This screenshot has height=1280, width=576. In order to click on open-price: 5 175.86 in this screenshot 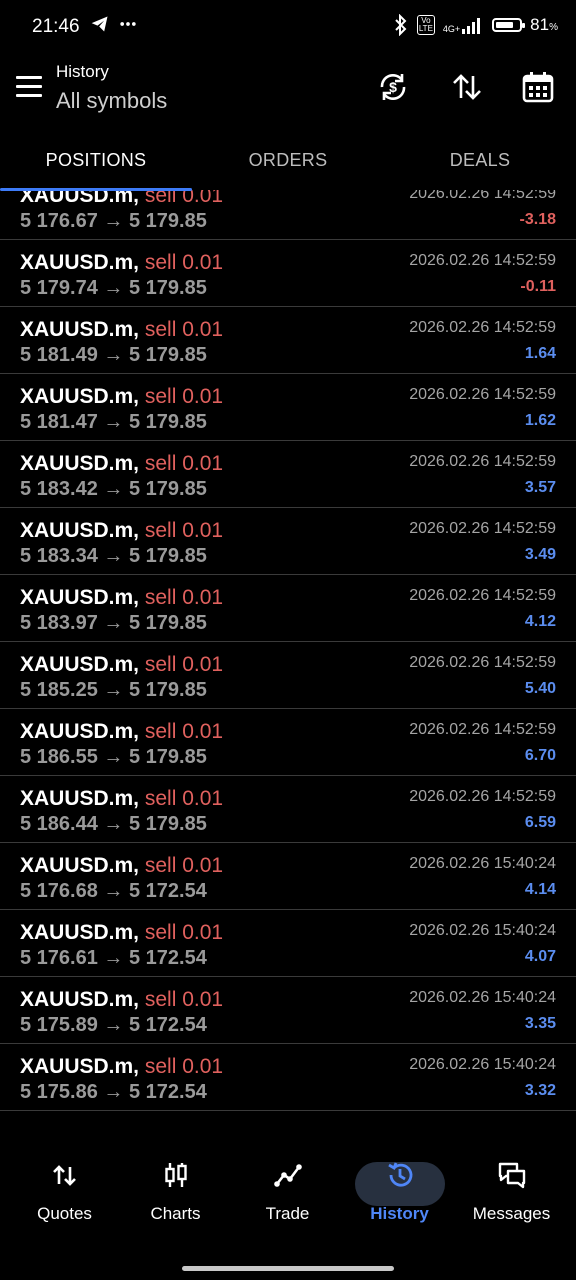, I will do `click(59, 1092)`.